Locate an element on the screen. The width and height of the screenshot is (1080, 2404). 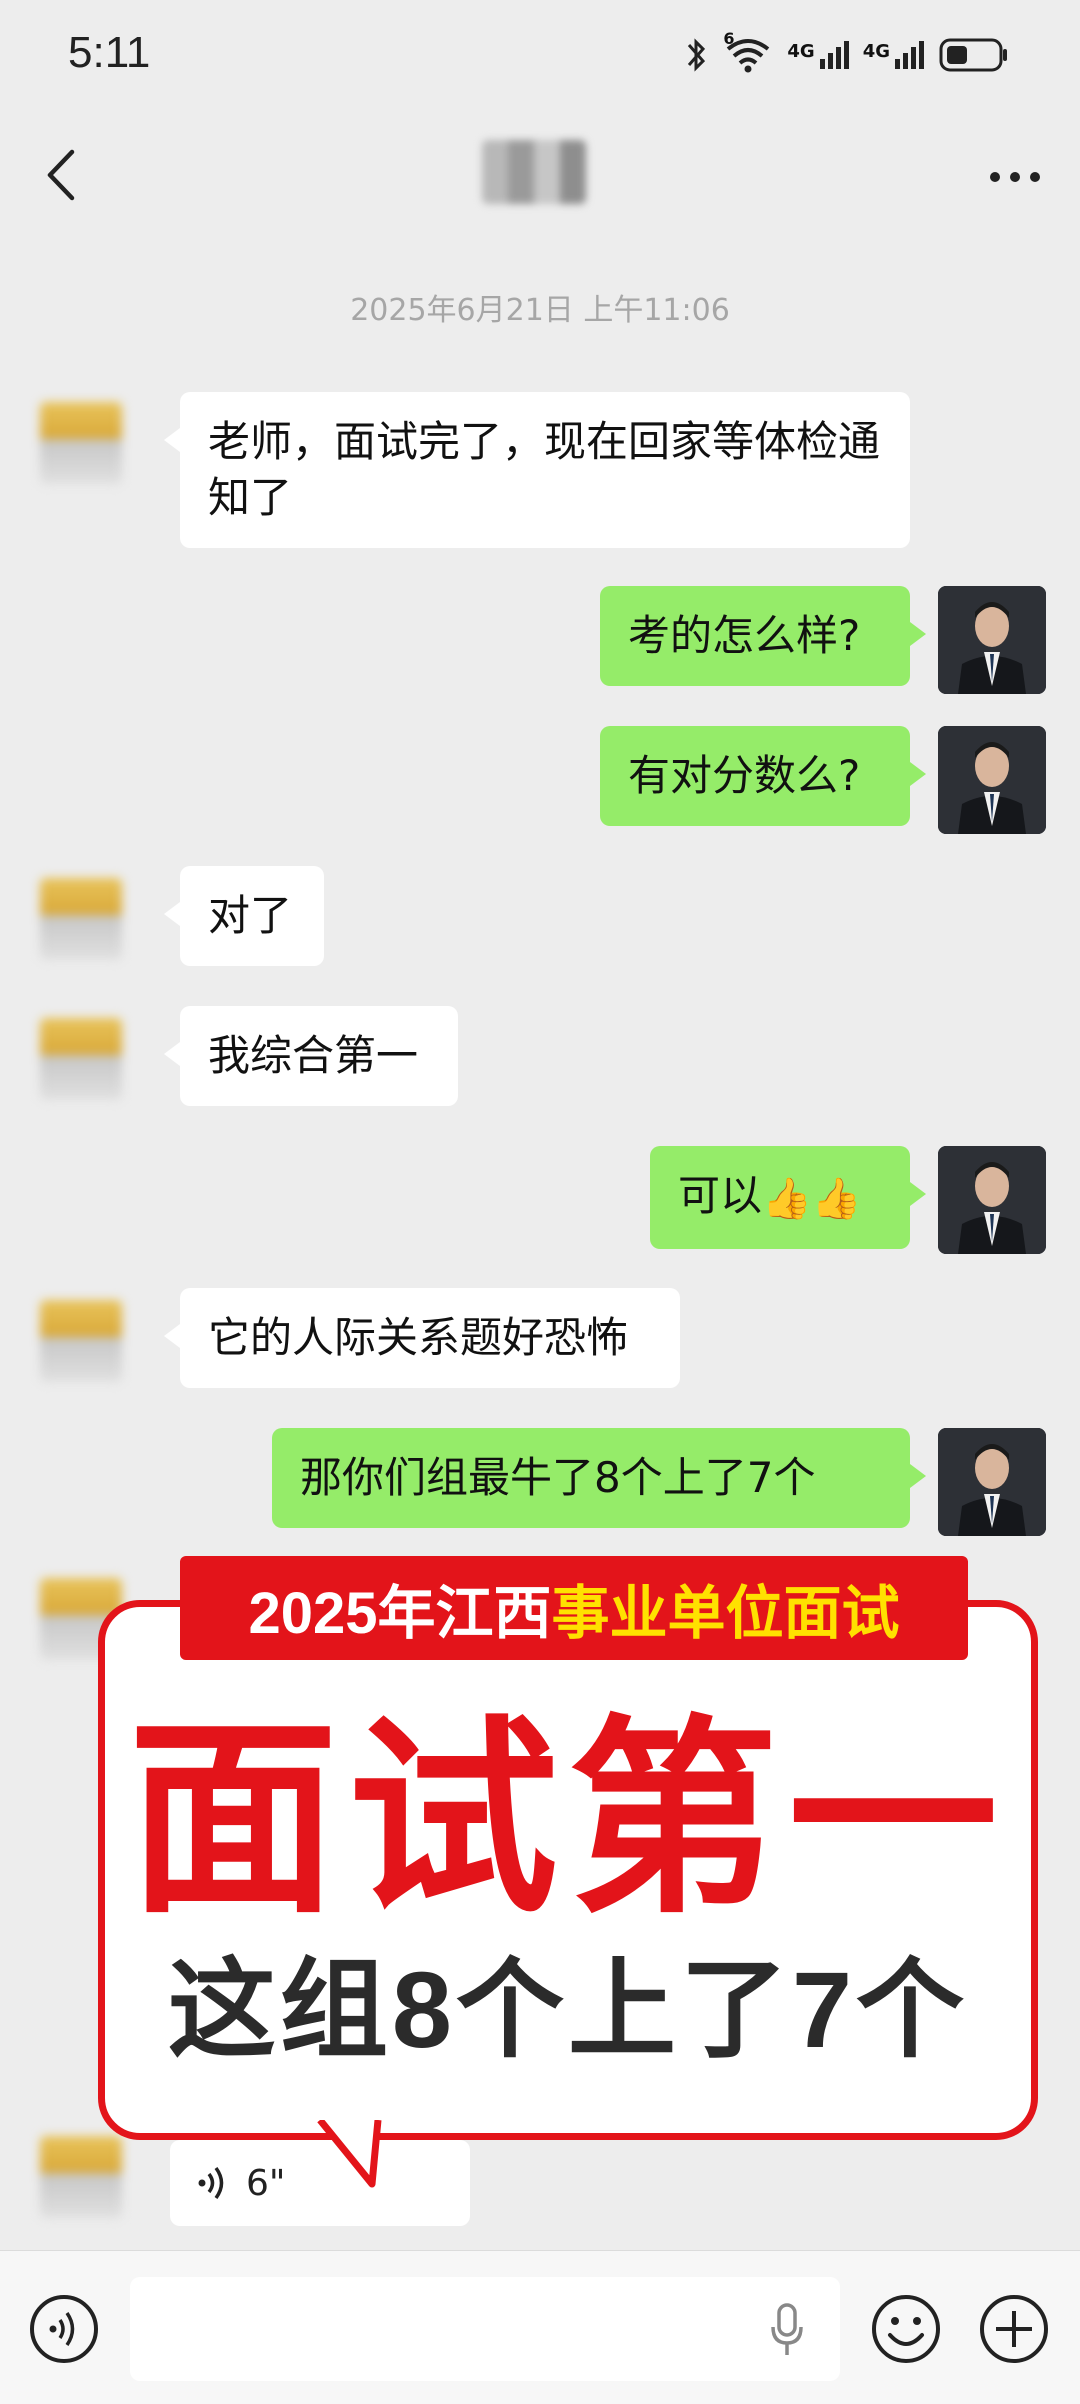
message-bubble-incoming: 对了 is located at coordinates (244, 916).